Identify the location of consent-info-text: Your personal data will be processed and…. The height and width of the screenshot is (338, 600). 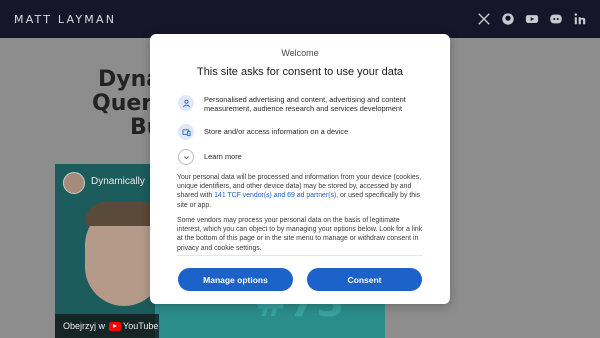
(300, 191).